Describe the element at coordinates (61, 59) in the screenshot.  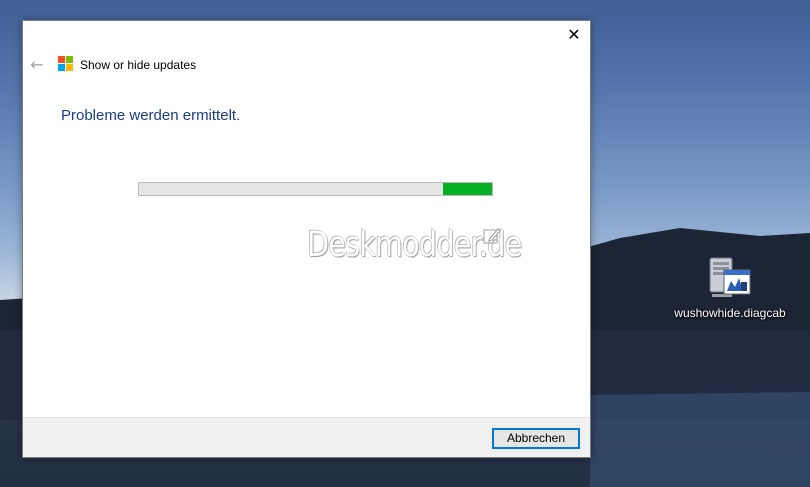
I see `logo-quadrant-red` at that location.